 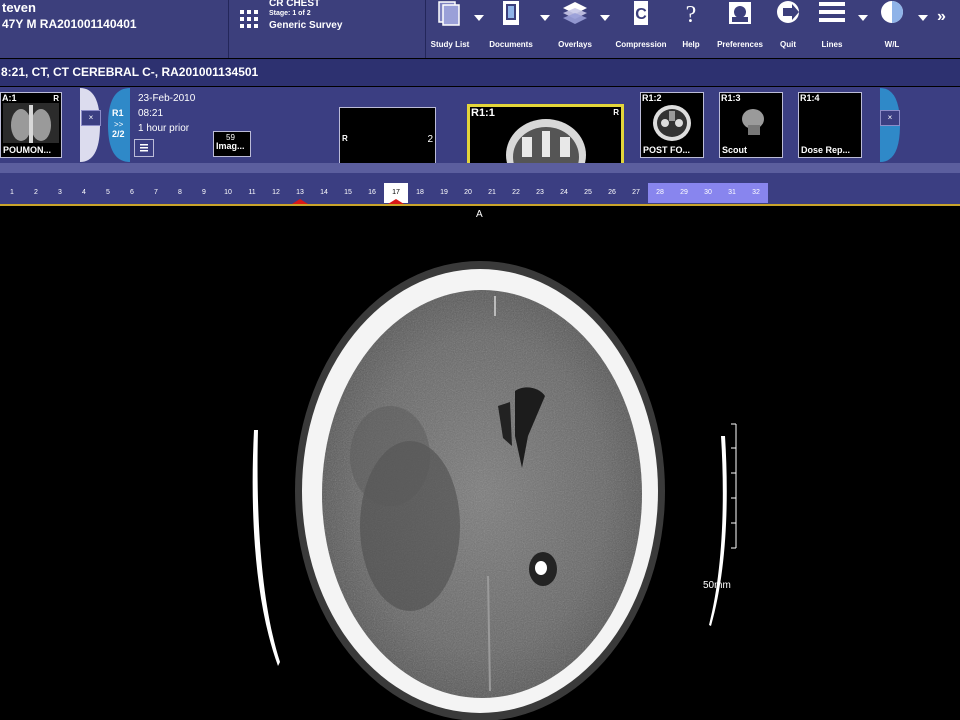 What do you see at coordinates (204, 193) in the screenshot?
I see `image-number-9: 9` at bounding box center [204, 193].